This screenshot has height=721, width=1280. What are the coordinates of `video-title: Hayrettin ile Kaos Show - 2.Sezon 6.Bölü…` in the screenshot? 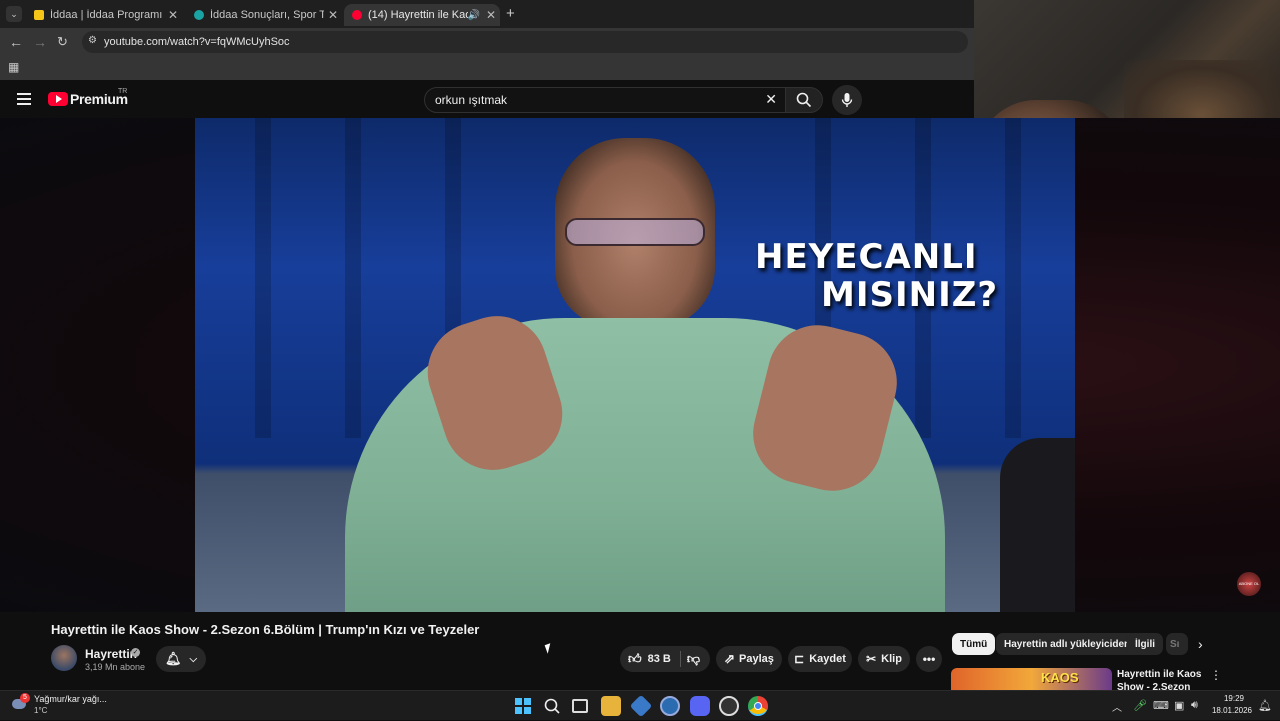 It's located at (265, 629).